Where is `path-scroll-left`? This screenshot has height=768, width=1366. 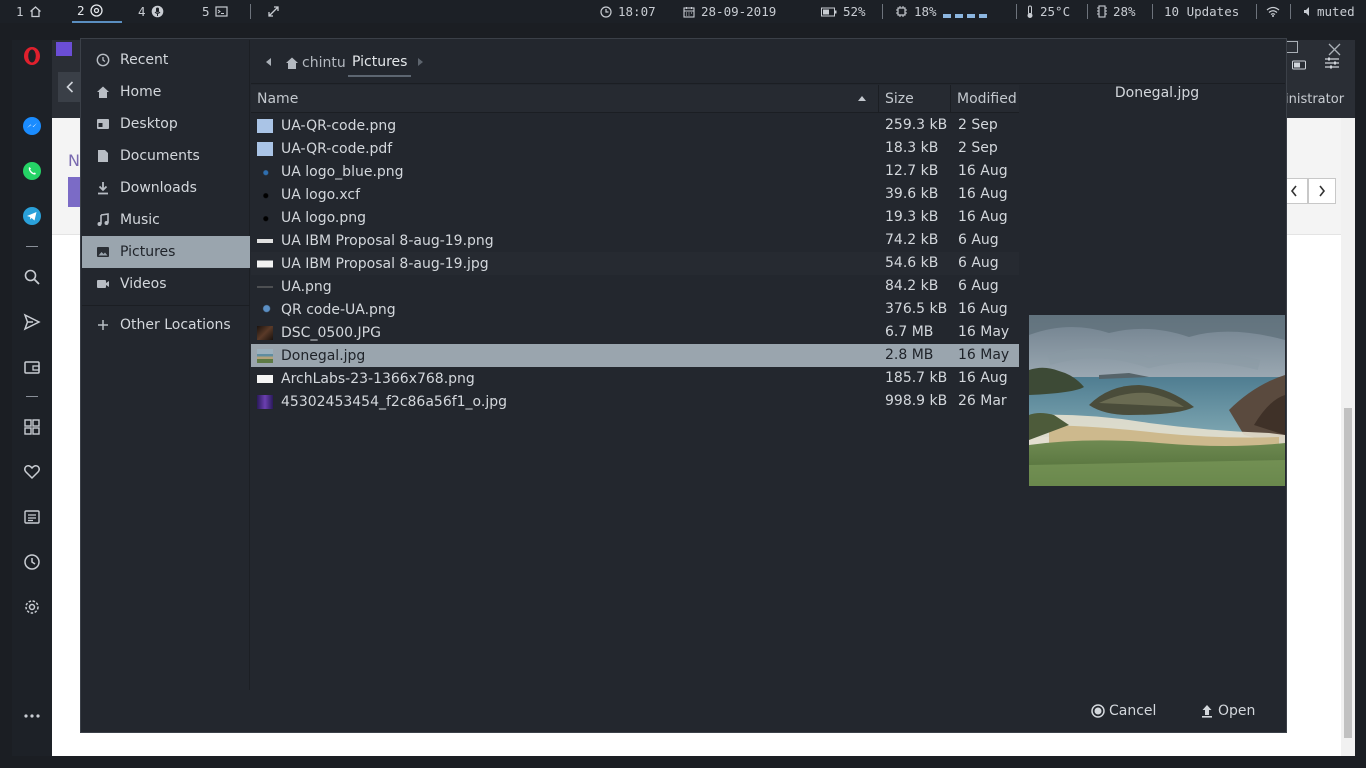
path-scroll-left is located at coordinates (268, 62).